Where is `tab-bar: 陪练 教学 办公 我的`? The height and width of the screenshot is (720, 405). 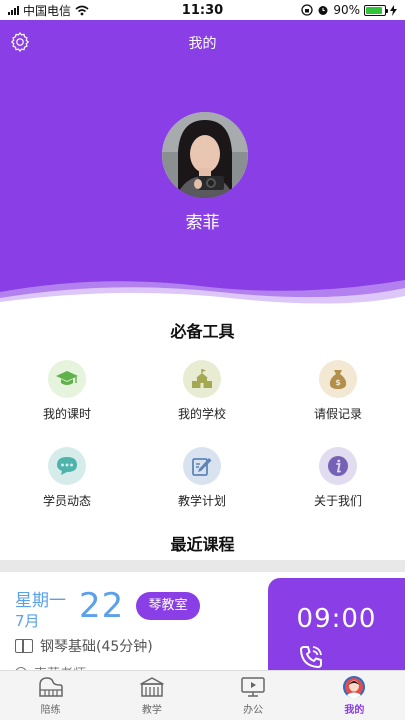 tab-bar: 陪练 教学 办公 我的 is located at coordinates (202, 695).